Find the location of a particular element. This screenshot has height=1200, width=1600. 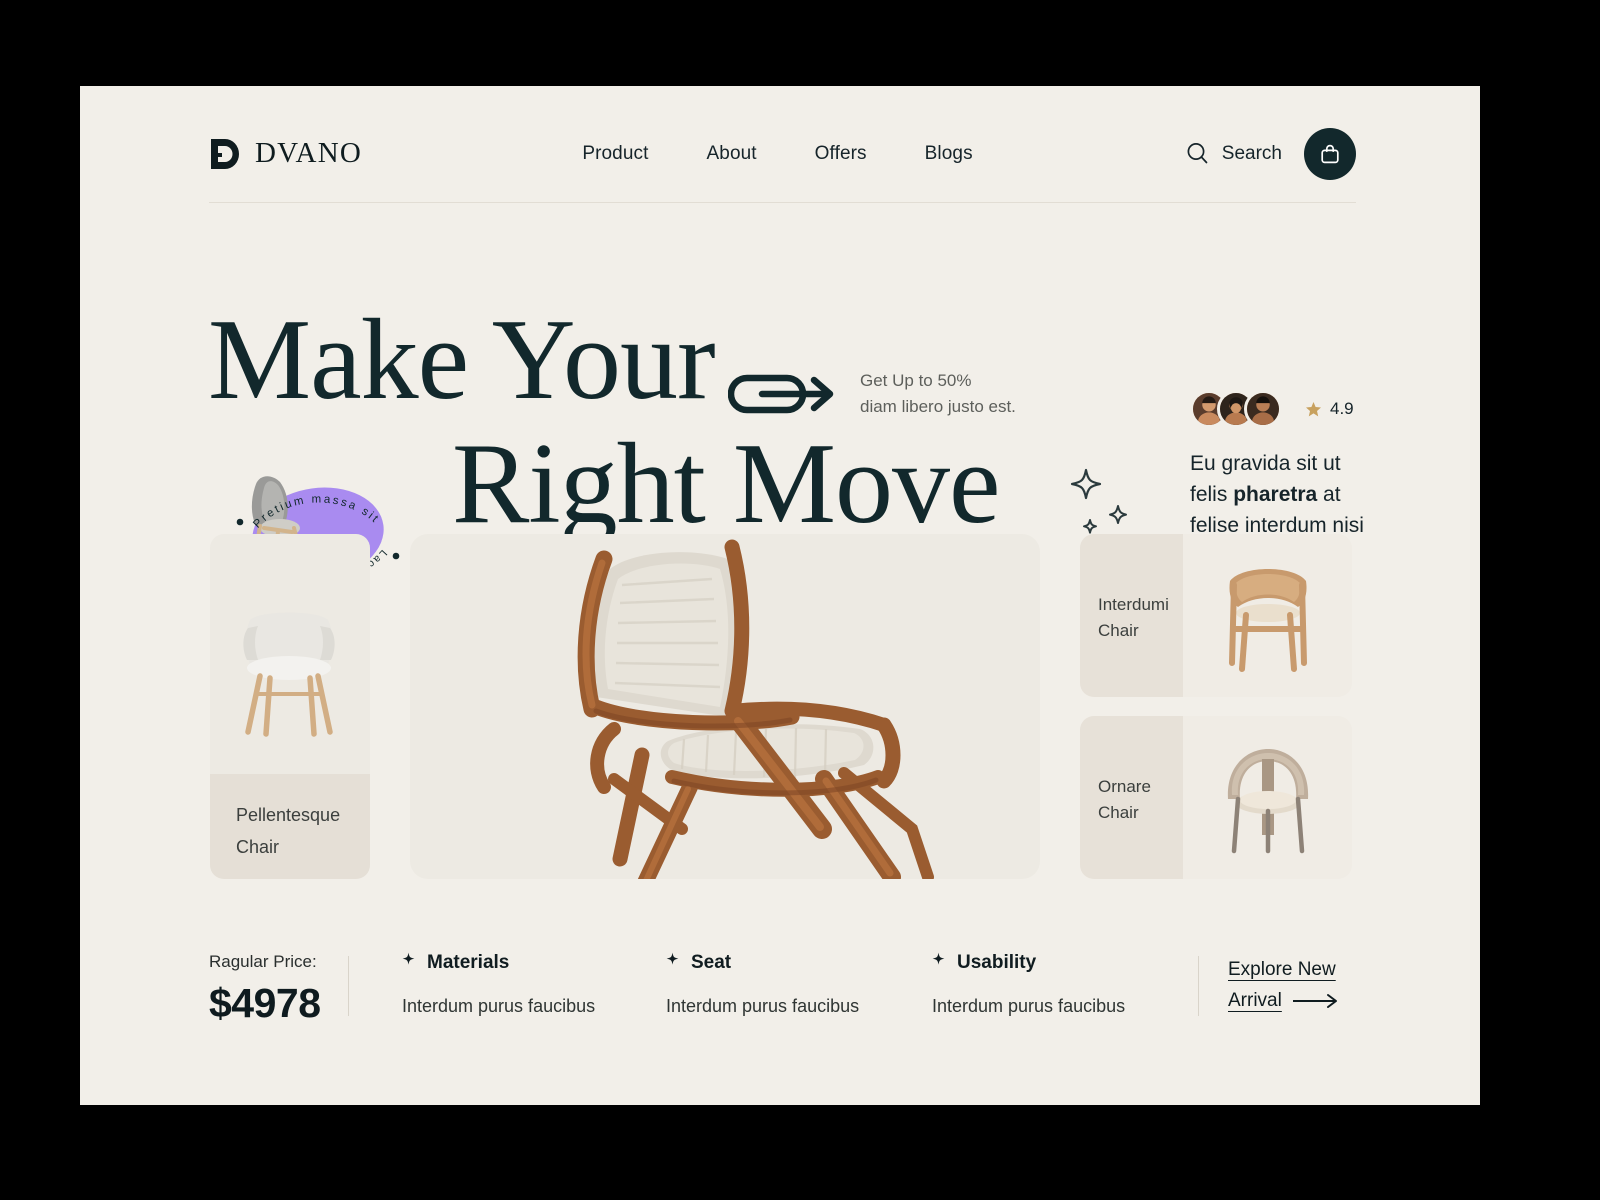

avatar is located at coordinates (1263, 409).